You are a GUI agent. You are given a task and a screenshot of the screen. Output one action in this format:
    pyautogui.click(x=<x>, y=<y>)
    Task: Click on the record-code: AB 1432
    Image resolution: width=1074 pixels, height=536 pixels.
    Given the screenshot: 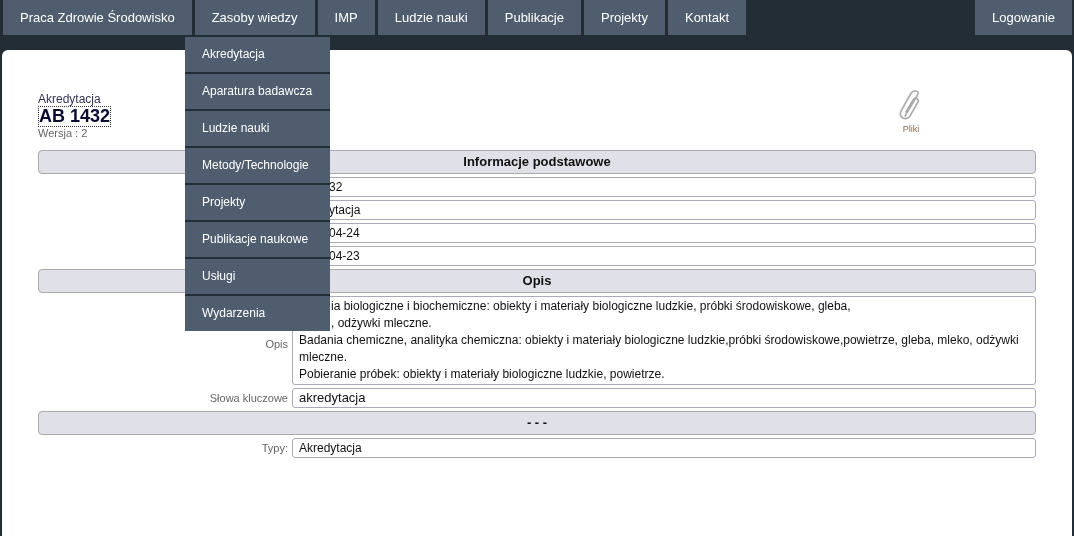 What is the action you would take?
    pyautogui.click(x=75, y=116)
    